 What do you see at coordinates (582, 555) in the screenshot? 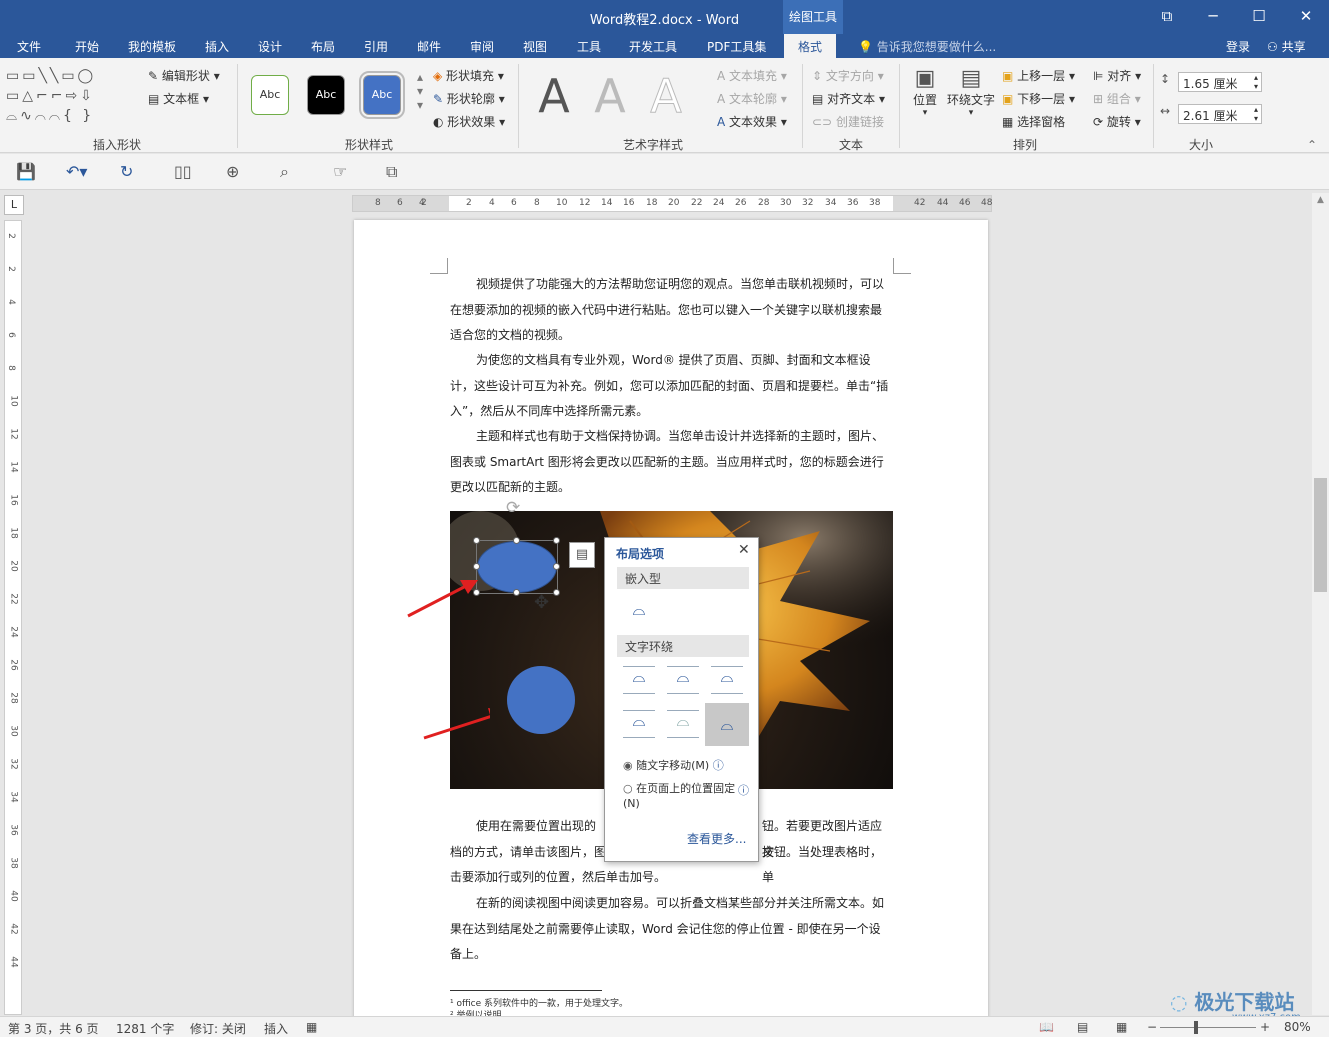
I see `layout-options-button-icon: ▤` at bounding box center [582, 555].